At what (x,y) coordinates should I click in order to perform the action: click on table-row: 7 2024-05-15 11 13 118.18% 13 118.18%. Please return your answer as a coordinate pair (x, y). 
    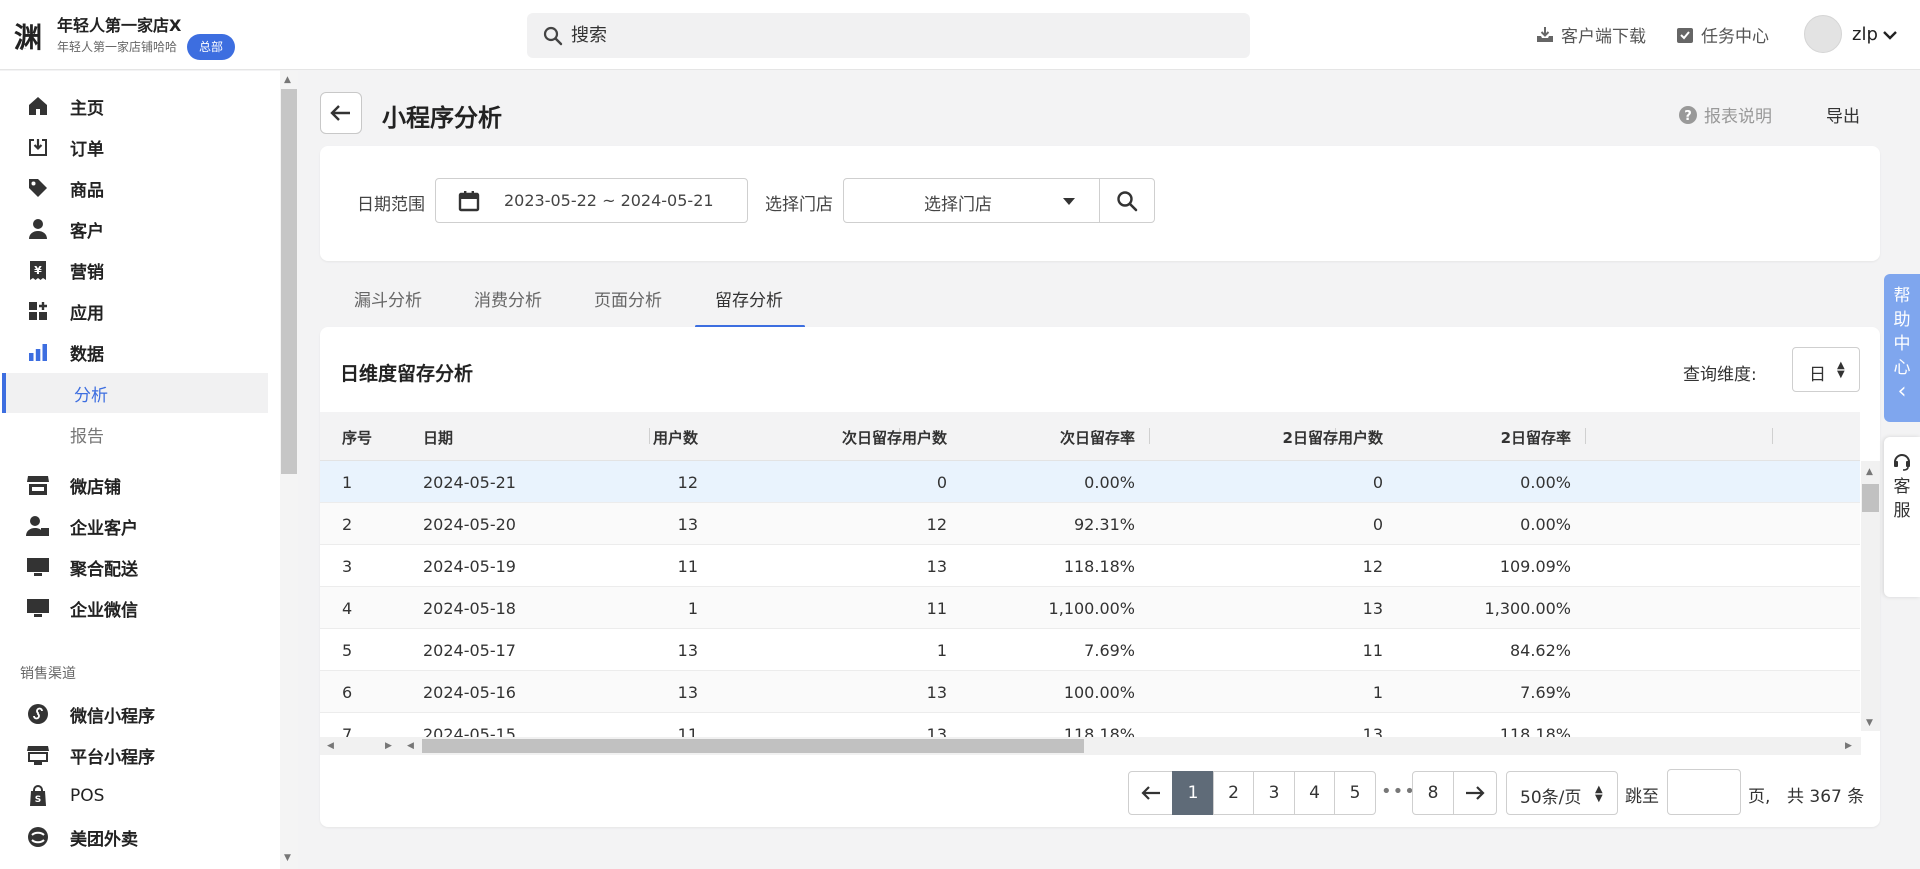
    Looking at the image, I should click on (1090, 725).